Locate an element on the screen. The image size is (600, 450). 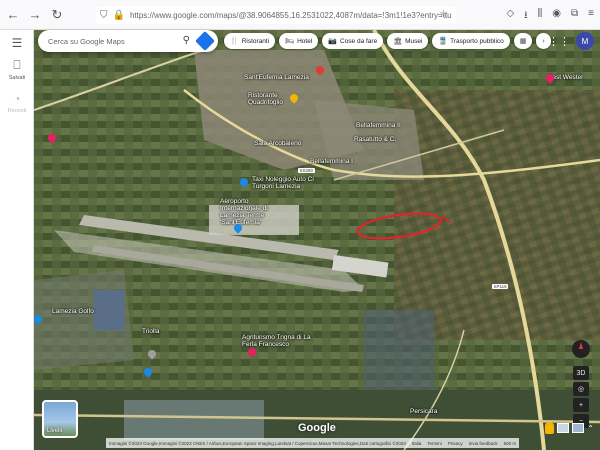
pocket-icon: ◇ is located at coordinates (510, 16).